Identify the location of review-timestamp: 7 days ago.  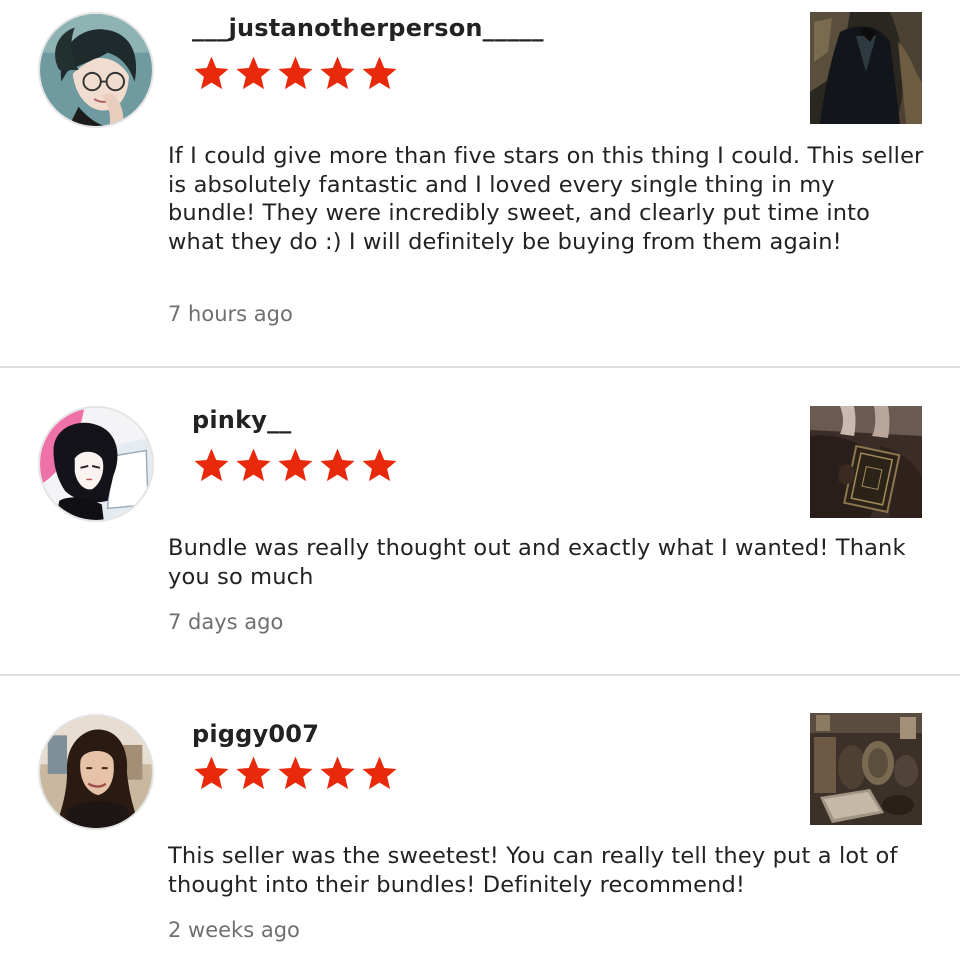
(226, 622).